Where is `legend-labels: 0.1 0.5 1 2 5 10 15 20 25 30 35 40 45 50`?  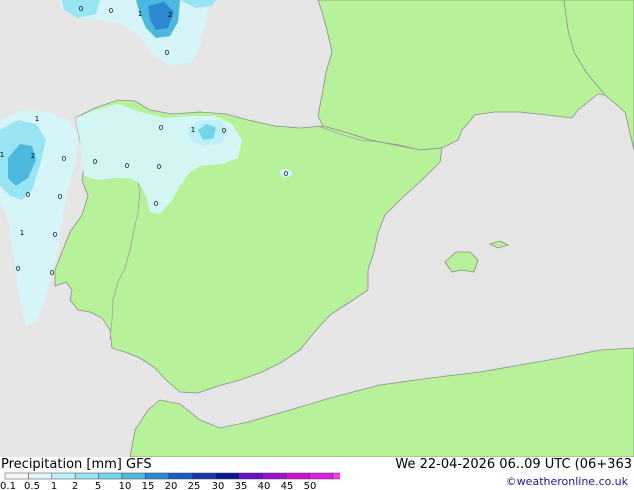 legend-labels: 0.1 0.5 1 2 5 10 15 20 25 30 35 40 45 50 is located at coordinates (158, 485).